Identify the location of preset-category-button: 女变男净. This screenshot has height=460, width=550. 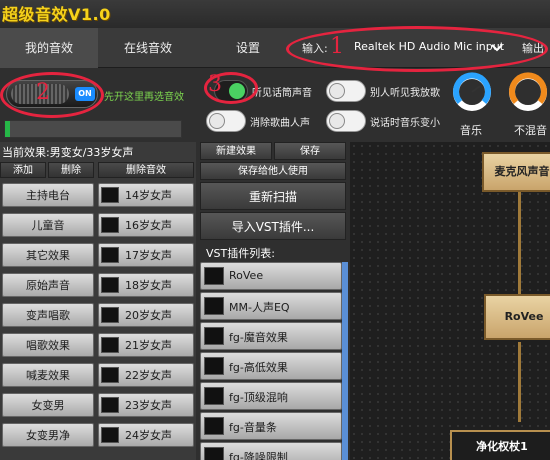
(48, 435).